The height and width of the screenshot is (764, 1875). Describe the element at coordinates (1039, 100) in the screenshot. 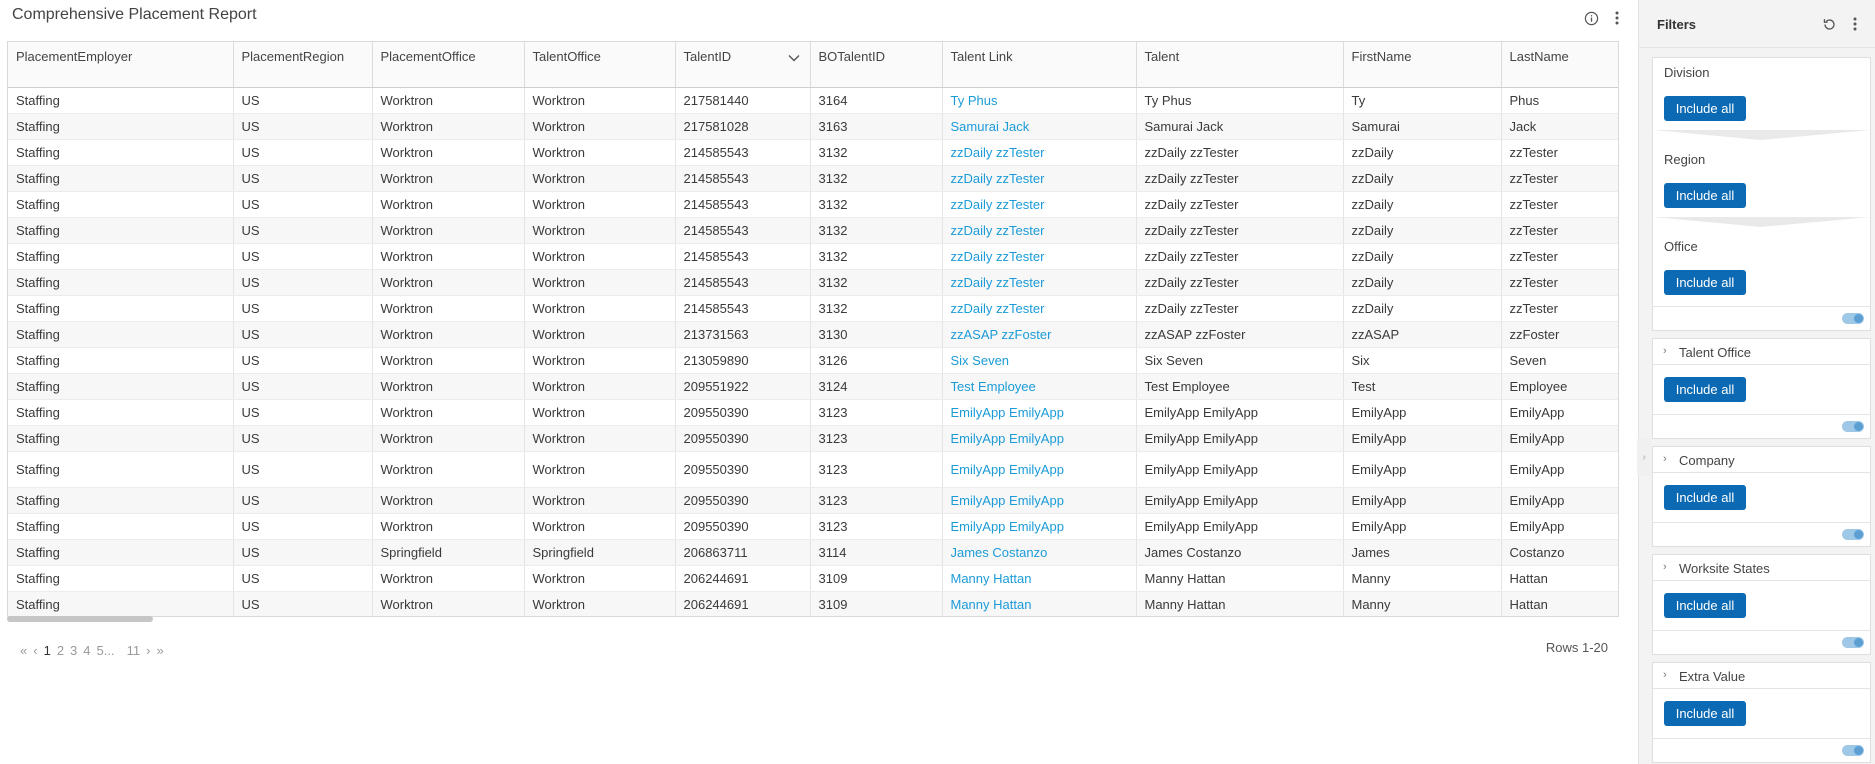

I see `talent-link: Ty Phus` at that location.